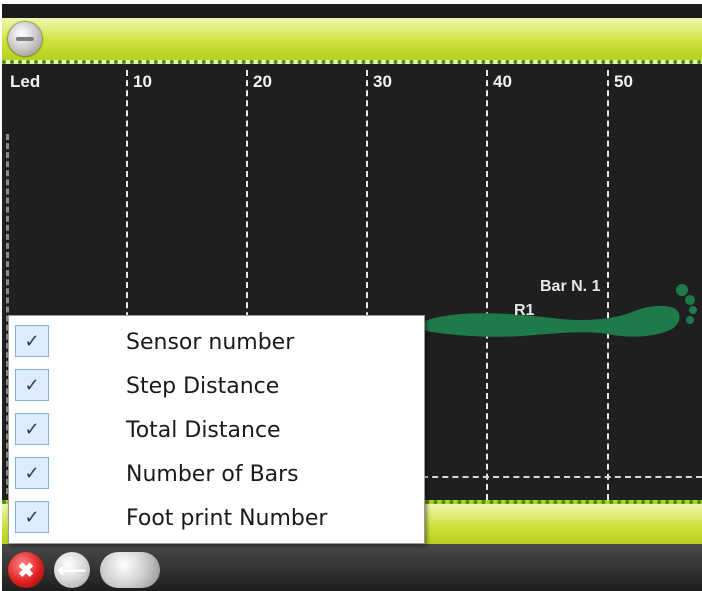 Image resolution: width=702 pixels, height=591 pixels. I want to click on blank-button-icon, so click(130, 570).